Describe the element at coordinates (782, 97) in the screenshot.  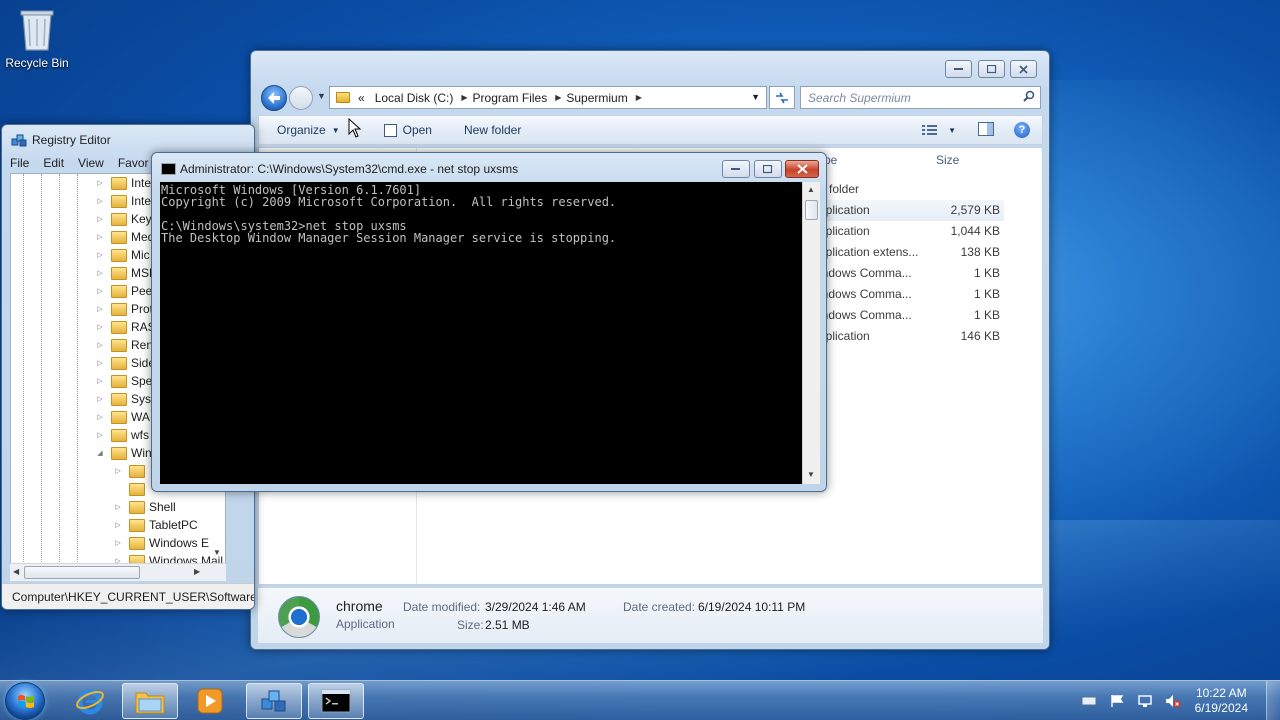
I see `refresh-button` at that location.